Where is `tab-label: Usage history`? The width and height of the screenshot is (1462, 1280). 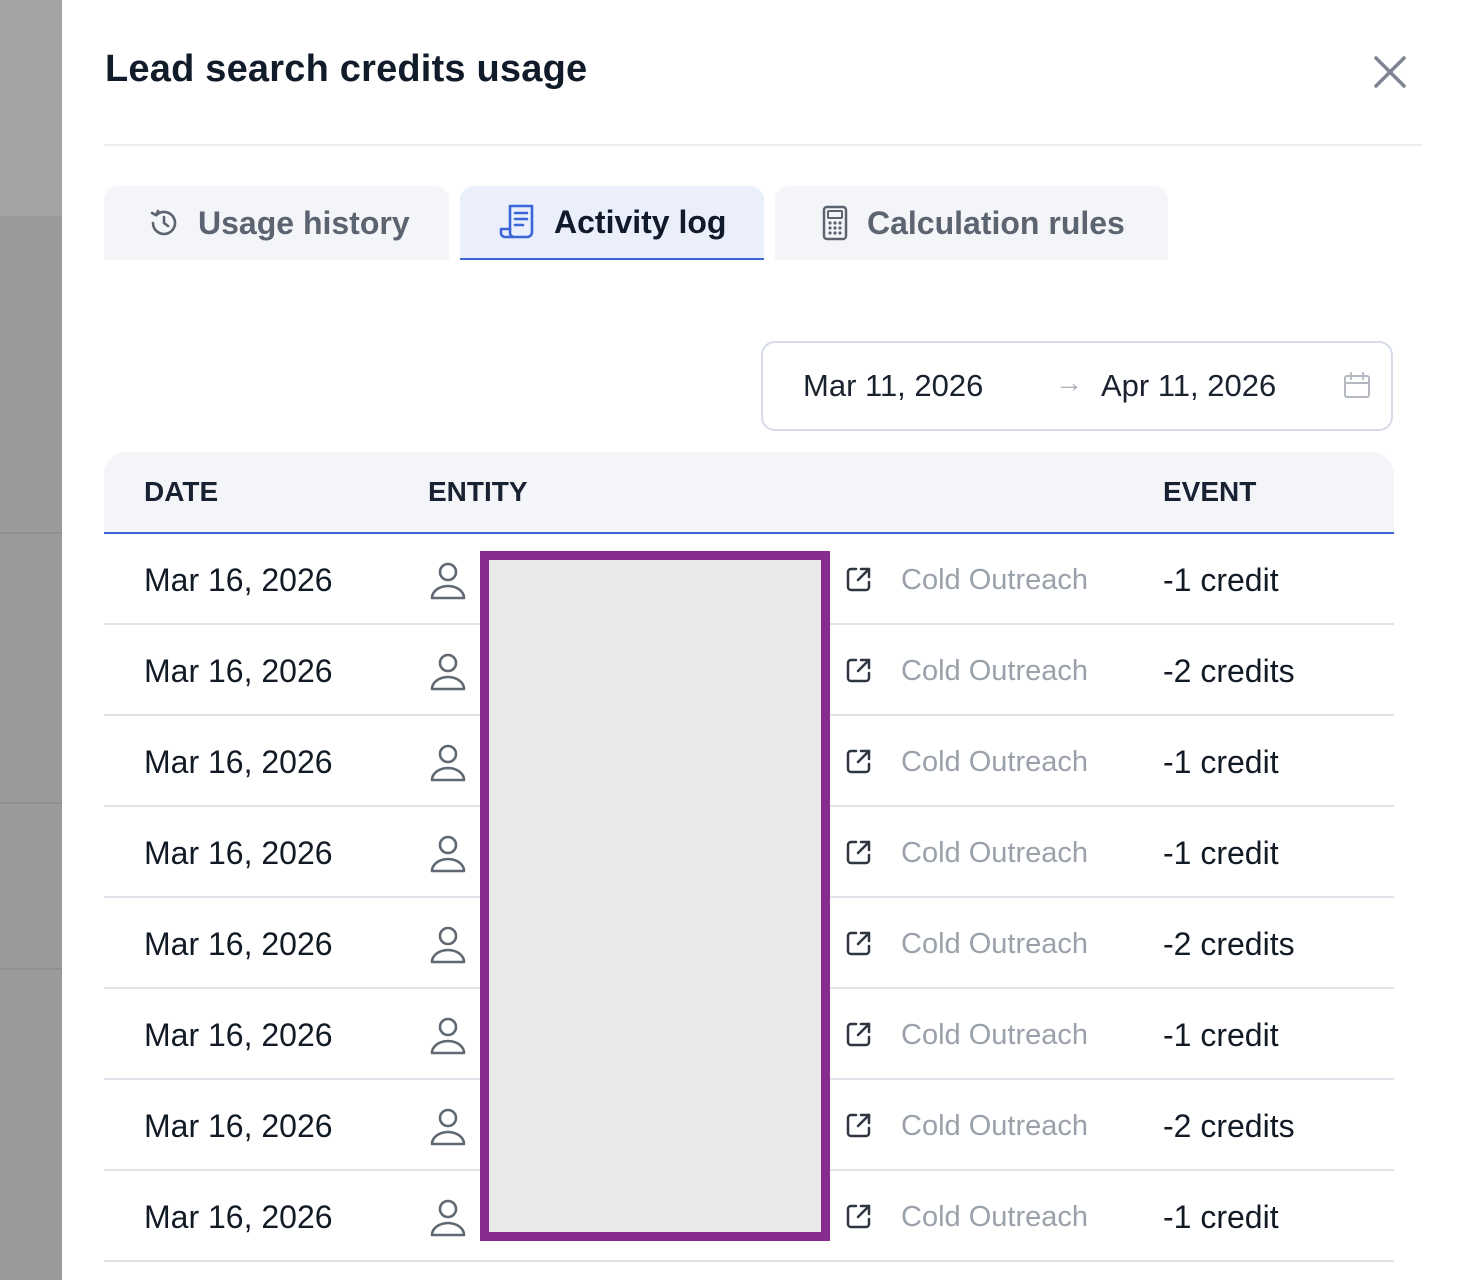 tab-label: Usage history is located at coordinates (304, 222).